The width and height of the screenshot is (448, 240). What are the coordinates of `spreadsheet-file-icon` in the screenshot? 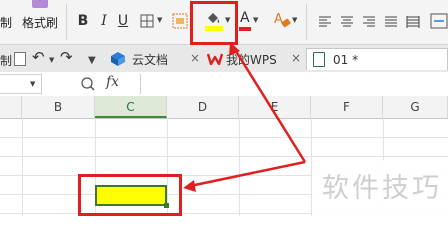 It's located at (319, 59).